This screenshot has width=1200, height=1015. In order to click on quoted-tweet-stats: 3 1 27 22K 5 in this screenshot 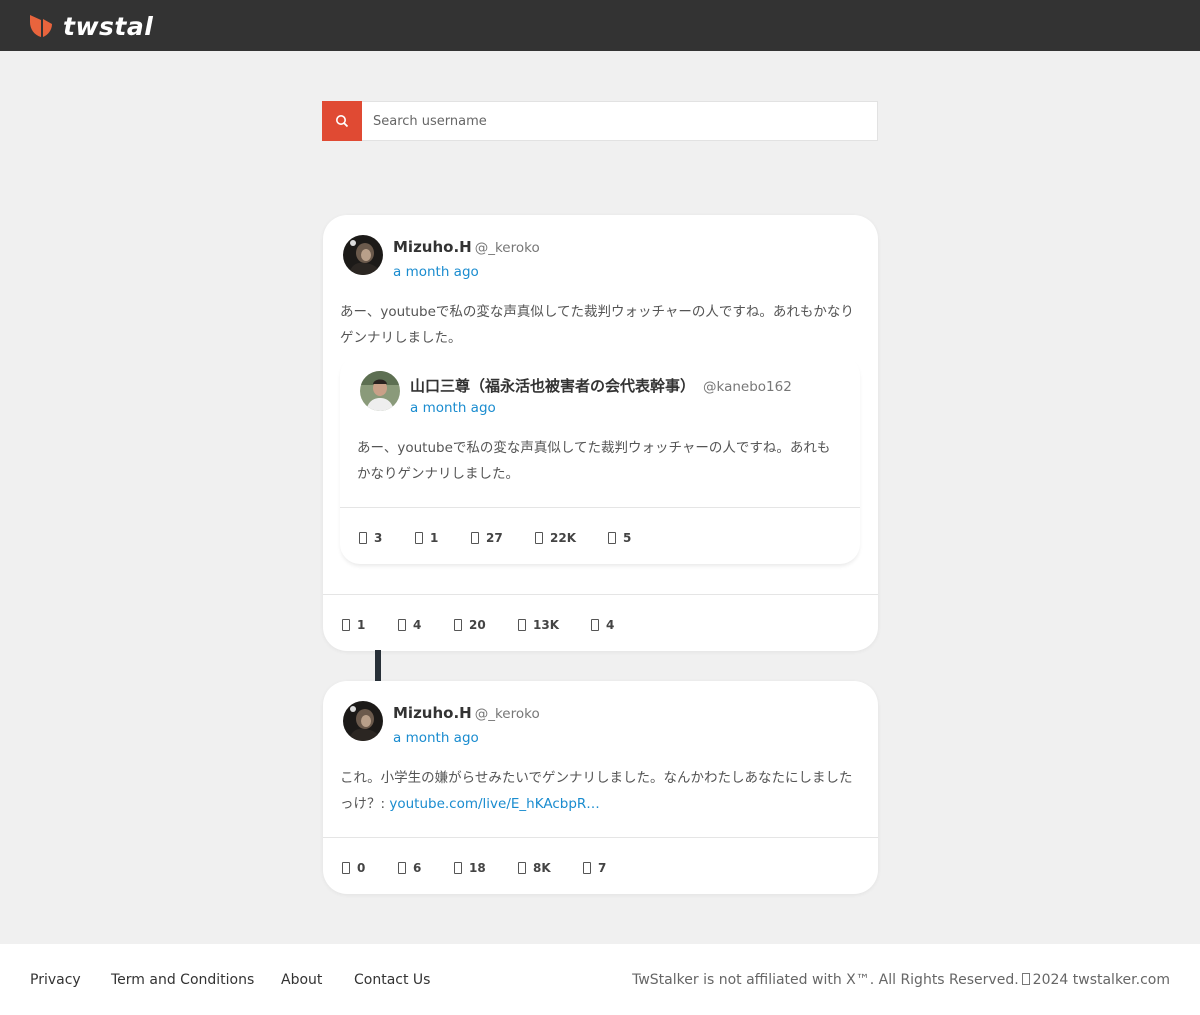, I will do `click(495, 538)`.